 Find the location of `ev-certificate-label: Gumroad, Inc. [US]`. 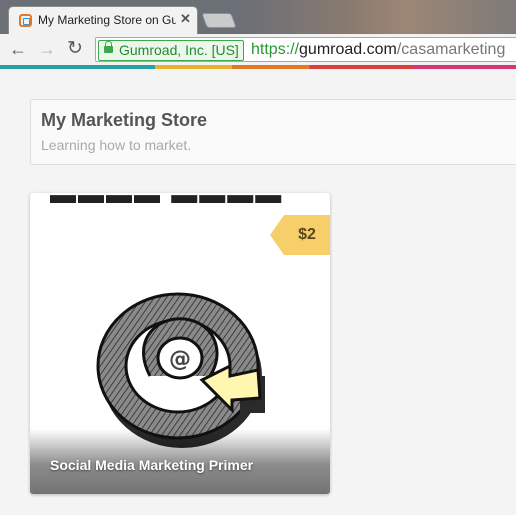

ev-certificate-label: Gumroad, Inc. [US] is located at coordinates (179, 50).